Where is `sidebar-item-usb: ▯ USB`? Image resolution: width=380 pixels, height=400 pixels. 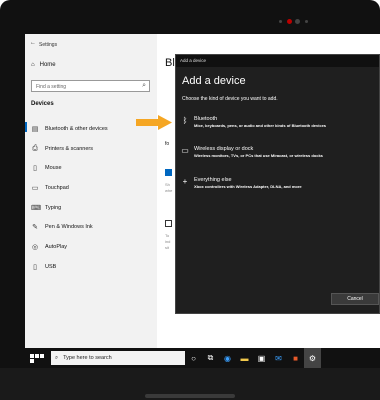 sidebar-item-usb: ▯ USB is located at coordinates (43, 267).